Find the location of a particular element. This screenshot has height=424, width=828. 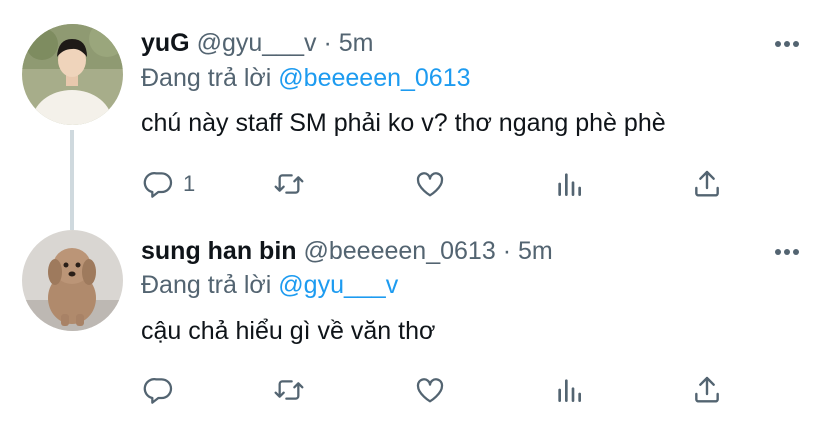

user-handle: @gyu___v is located at coordinates (257, 43).